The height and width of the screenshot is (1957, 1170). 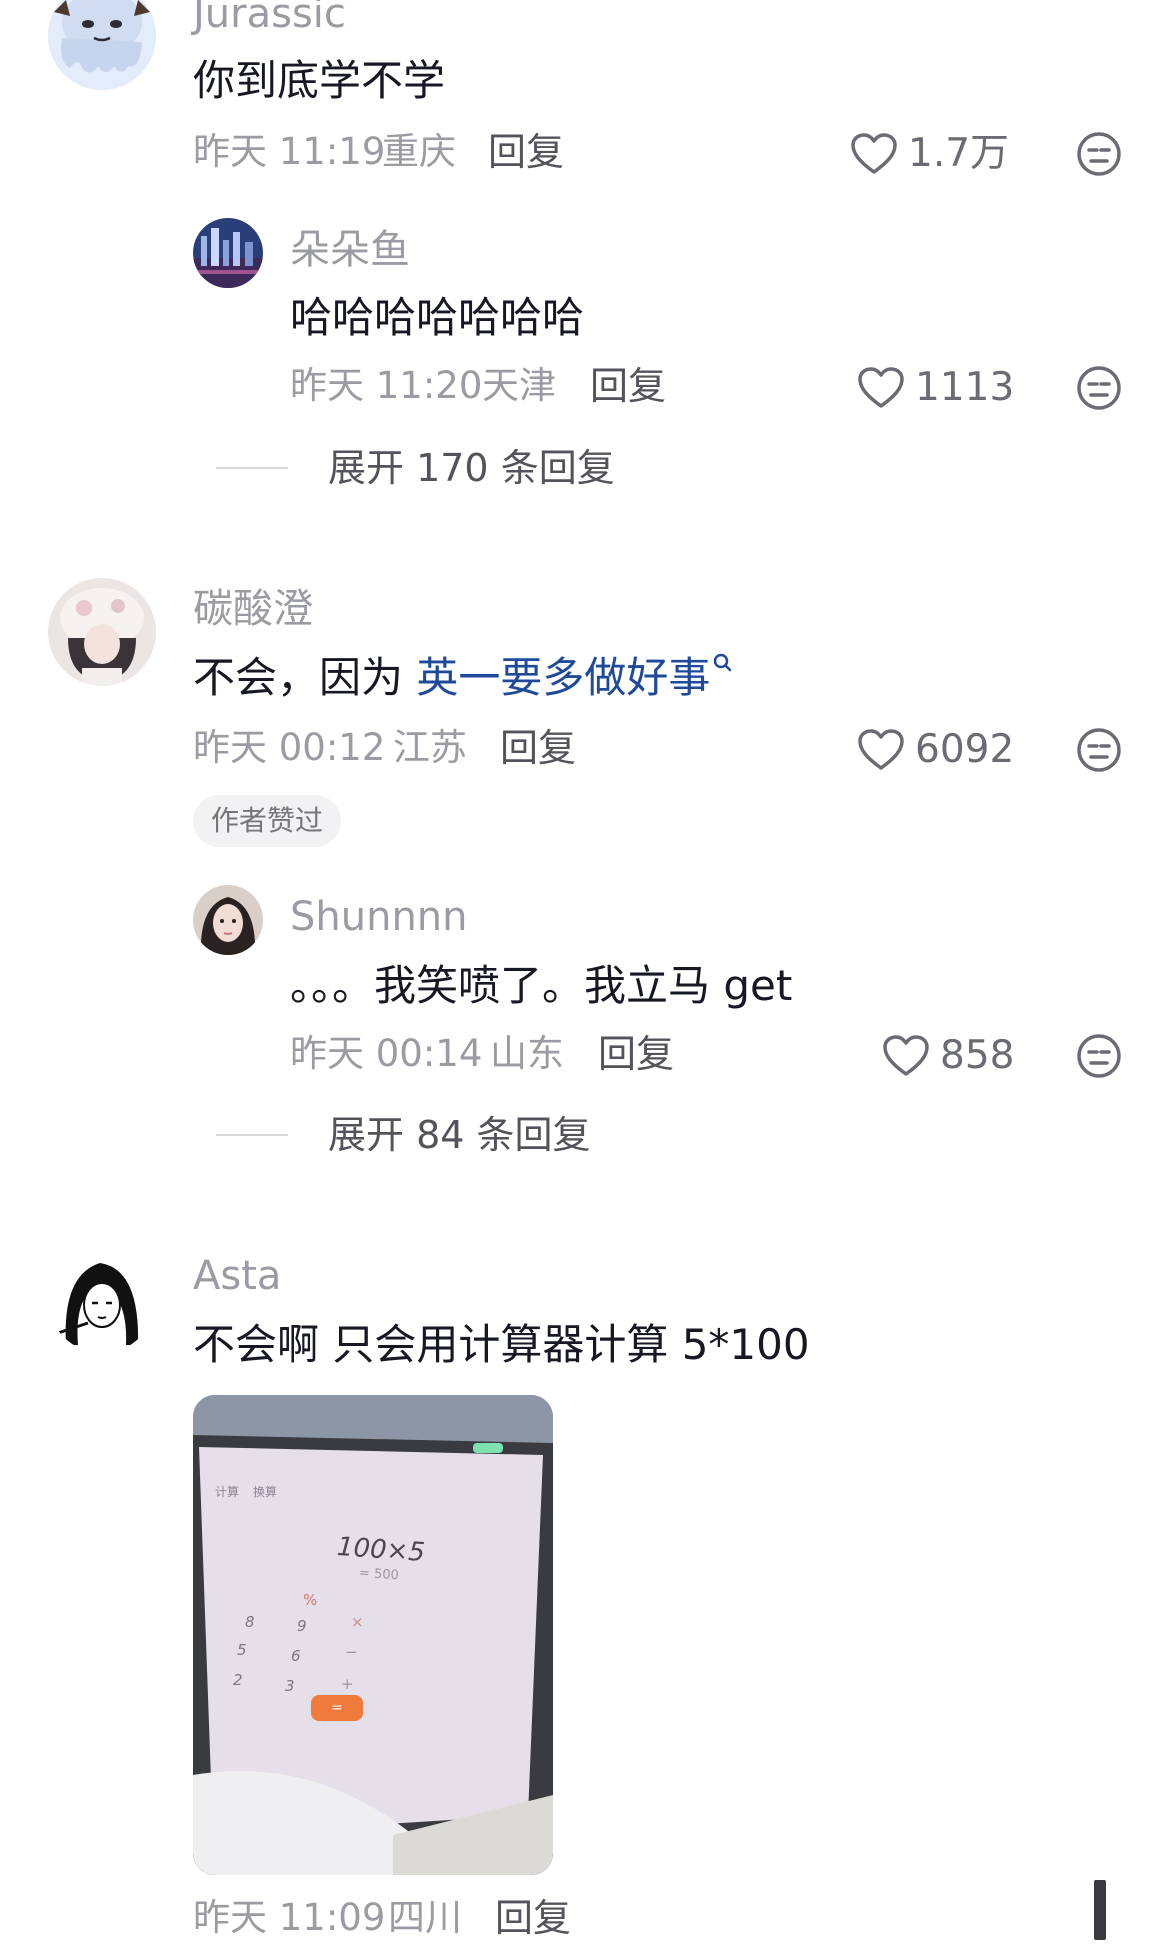 I want to click on calc-key: 3, so click(x=290, y=1686).